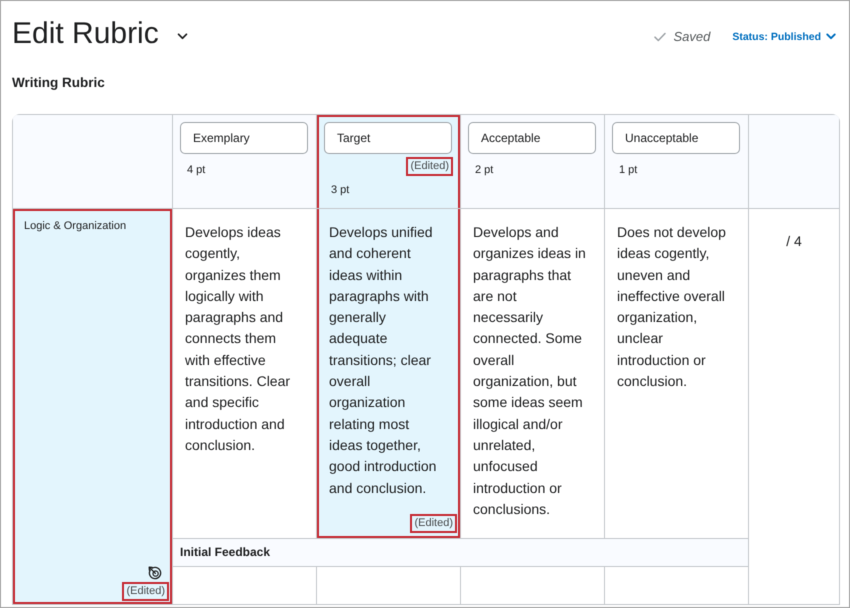 Image resolution: width=850 pixels, height=608 pixels. What do you see at coordinates (691, 36) in the screenshot?
I see `saved-status: Saved` at bounding box center [691, 36].